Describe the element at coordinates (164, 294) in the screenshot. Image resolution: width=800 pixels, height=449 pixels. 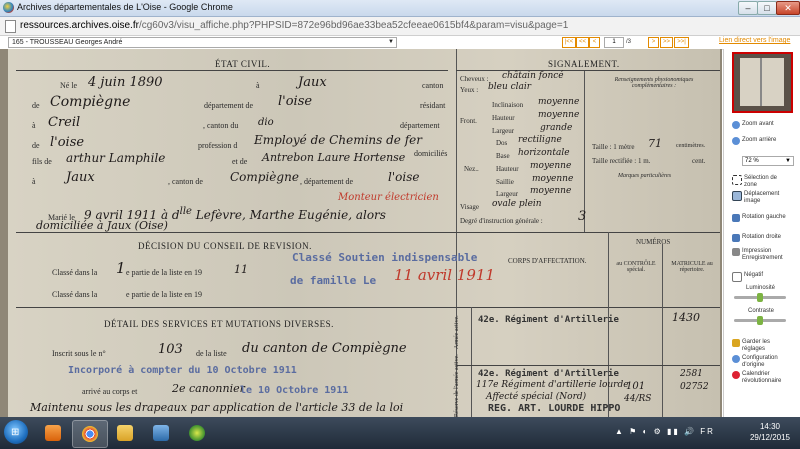
I see `classe2-rest: e partie de la liste en 19` at that location.